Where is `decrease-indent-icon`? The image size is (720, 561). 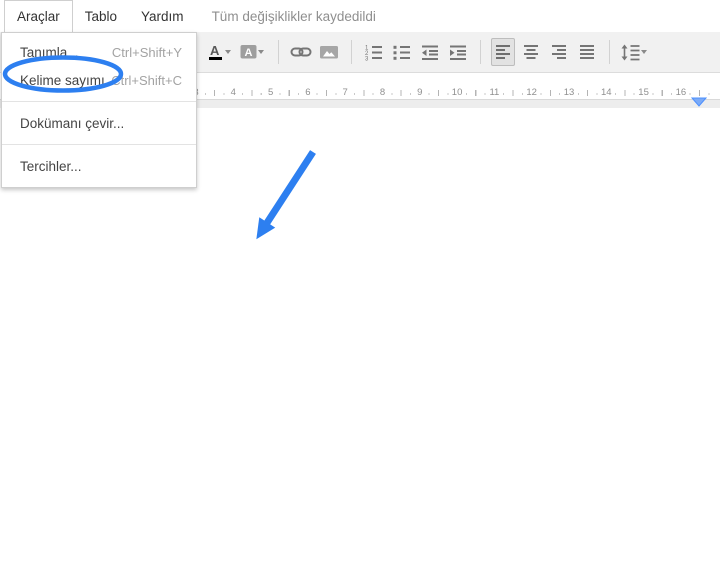
decrease-indent-icon is located at coordinates (430, 52).